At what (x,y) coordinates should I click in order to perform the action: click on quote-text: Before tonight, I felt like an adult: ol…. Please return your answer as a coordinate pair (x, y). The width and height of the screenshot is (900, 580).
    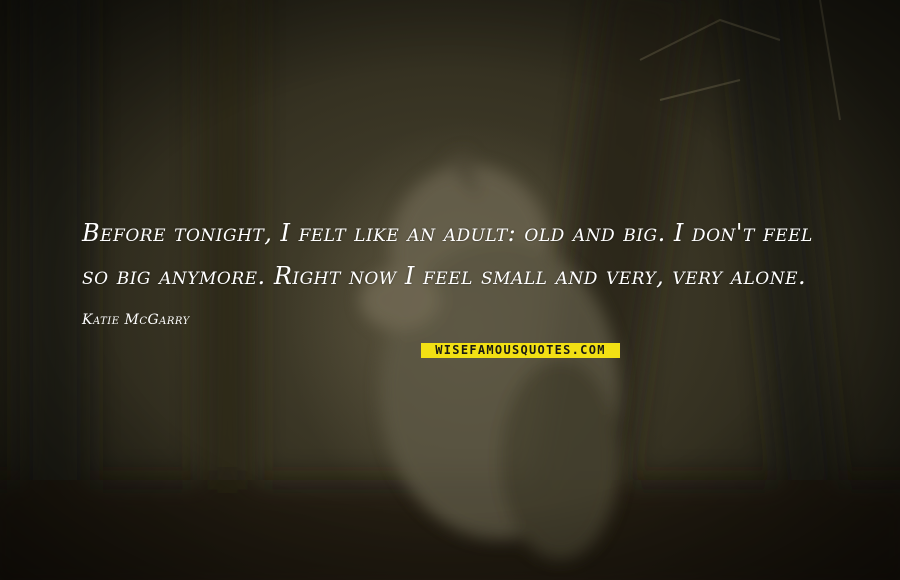
    Looking at the image, I should click on (447, 254).